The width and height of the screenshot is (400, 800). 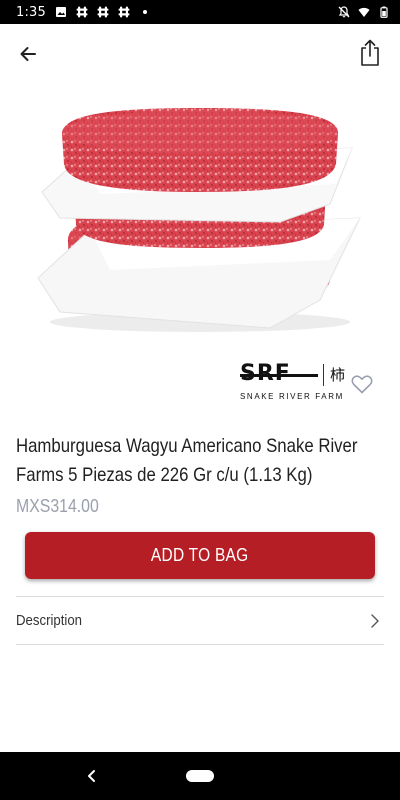 I want to click on back-button, so click(x=28, y=54).